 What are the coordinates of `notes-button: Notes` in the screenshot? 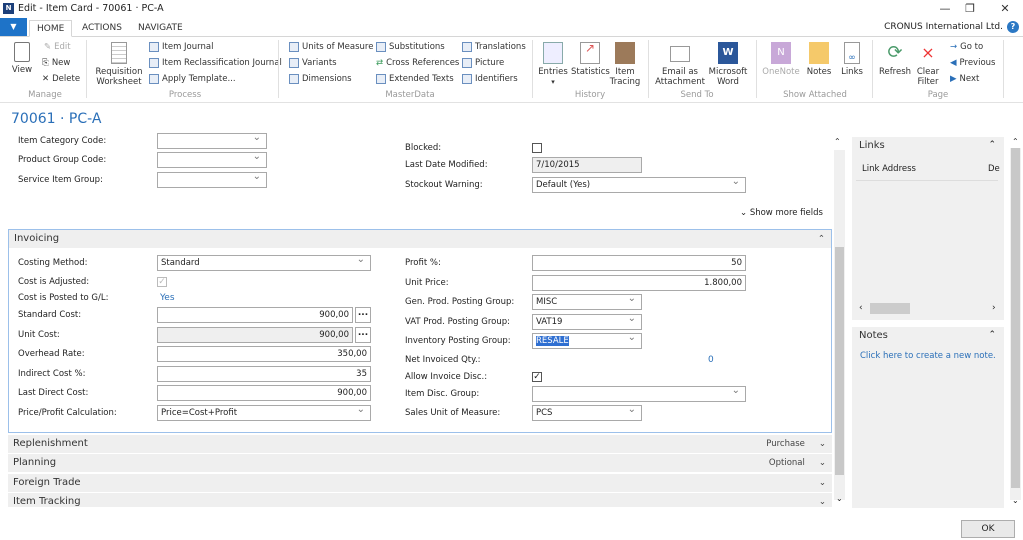 It's located at (819, 59).